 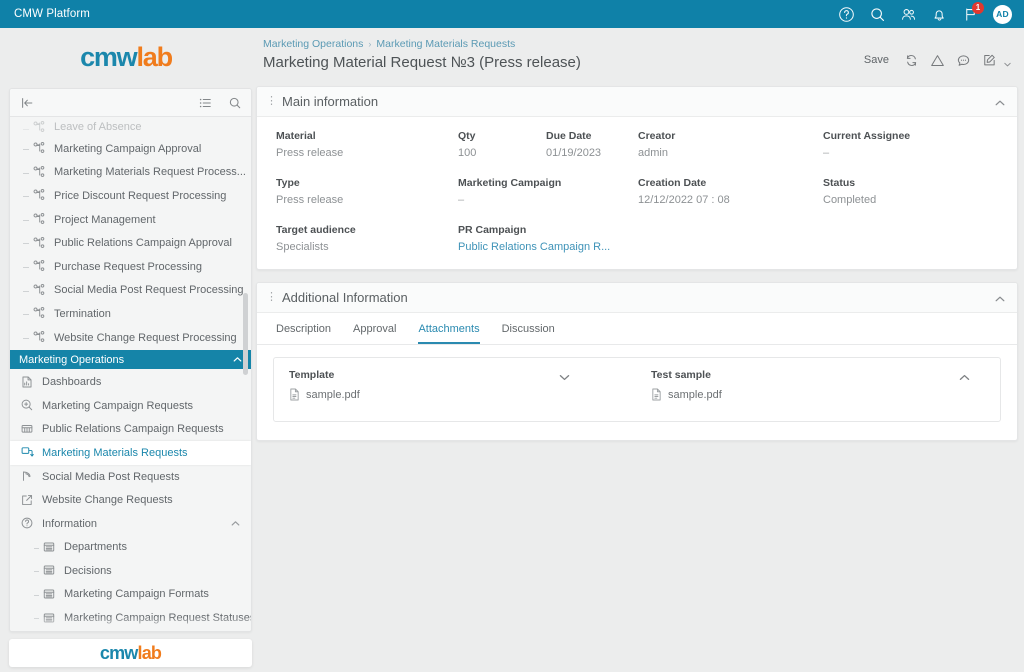 What do you see at coordinates (510, 183) in the screenshot?
I see `field-label: Marketing Campaign` at bounding box center [510, 183].